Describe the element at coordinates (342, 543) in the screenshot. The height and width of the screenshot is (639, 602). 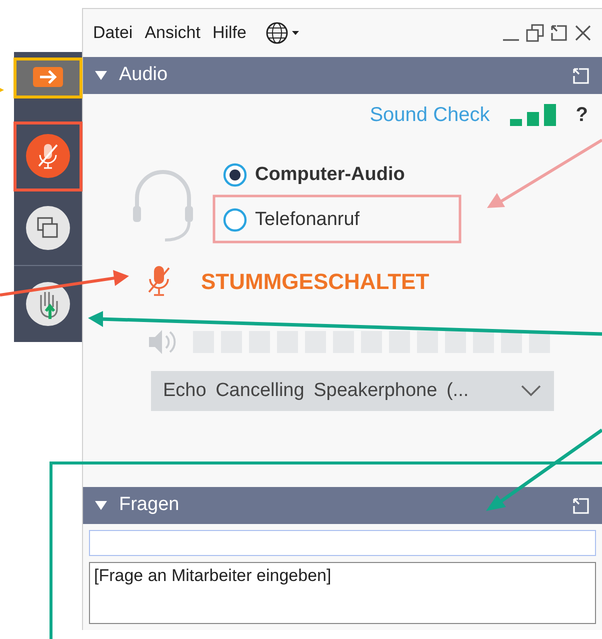
I see `answer-field` at that location.